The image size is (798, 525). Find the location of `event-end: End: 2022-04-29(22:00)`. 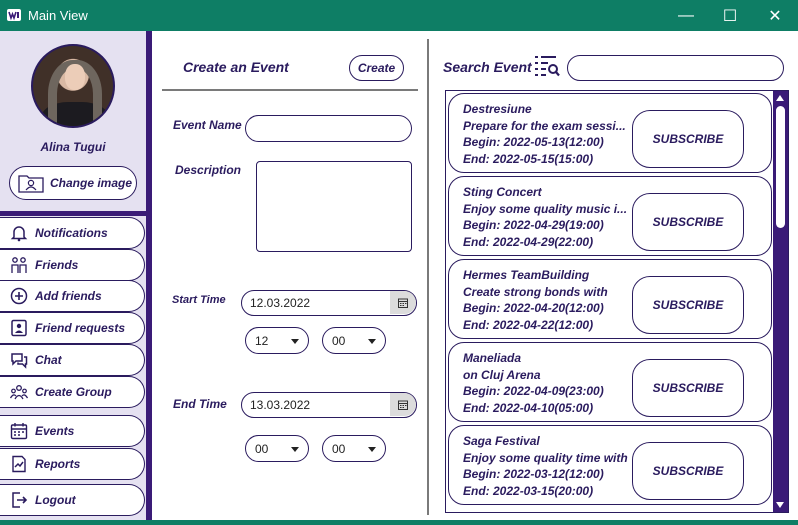

event-end: End: 2022-04-29(22:00) is located at coordinates (528, 241).